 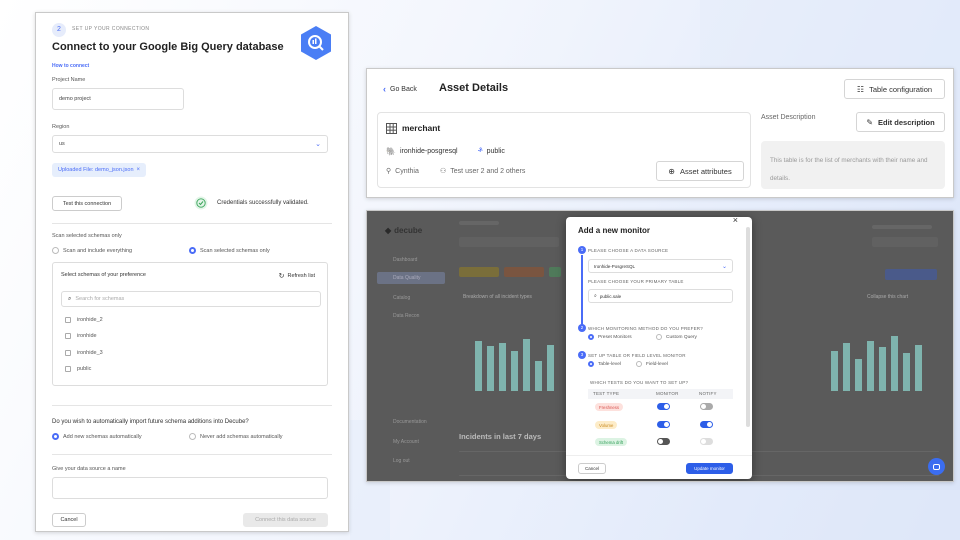 What do you see at coordinates (87, 203) in the screenshot?
I see `test-connection-button: Test this connection` at bounding box center [87, 203].